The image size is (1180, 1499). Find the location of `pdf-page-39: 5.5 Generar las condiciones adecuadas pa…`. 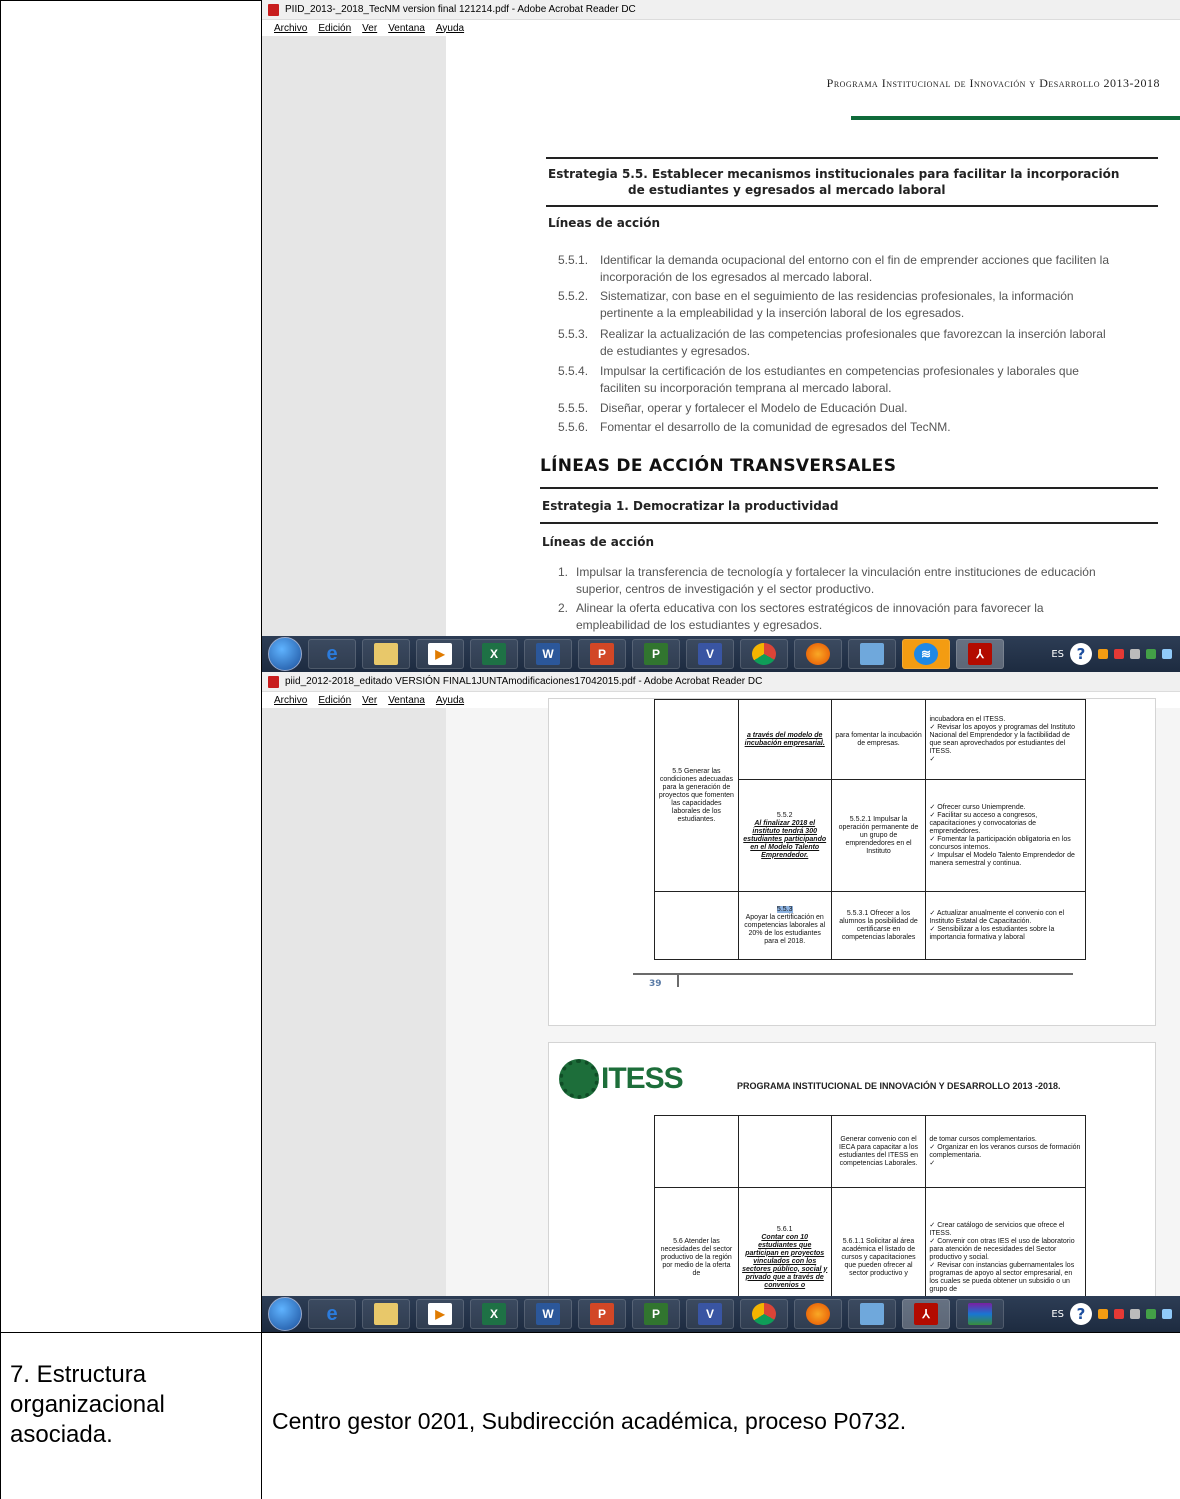

pdf-page-39: 5.5 Generar las condiciones adecuadas pa… is located at coordinates (852, 862).